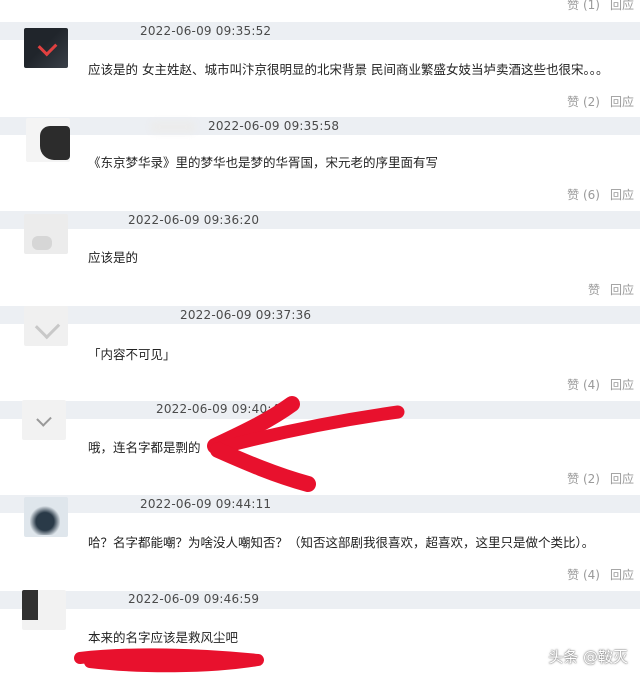 The height and width of the screenshot is (677, 640). Describe the element at coordinates (594, 290) in the screenshot. I see `like-button: 赞` at that location.